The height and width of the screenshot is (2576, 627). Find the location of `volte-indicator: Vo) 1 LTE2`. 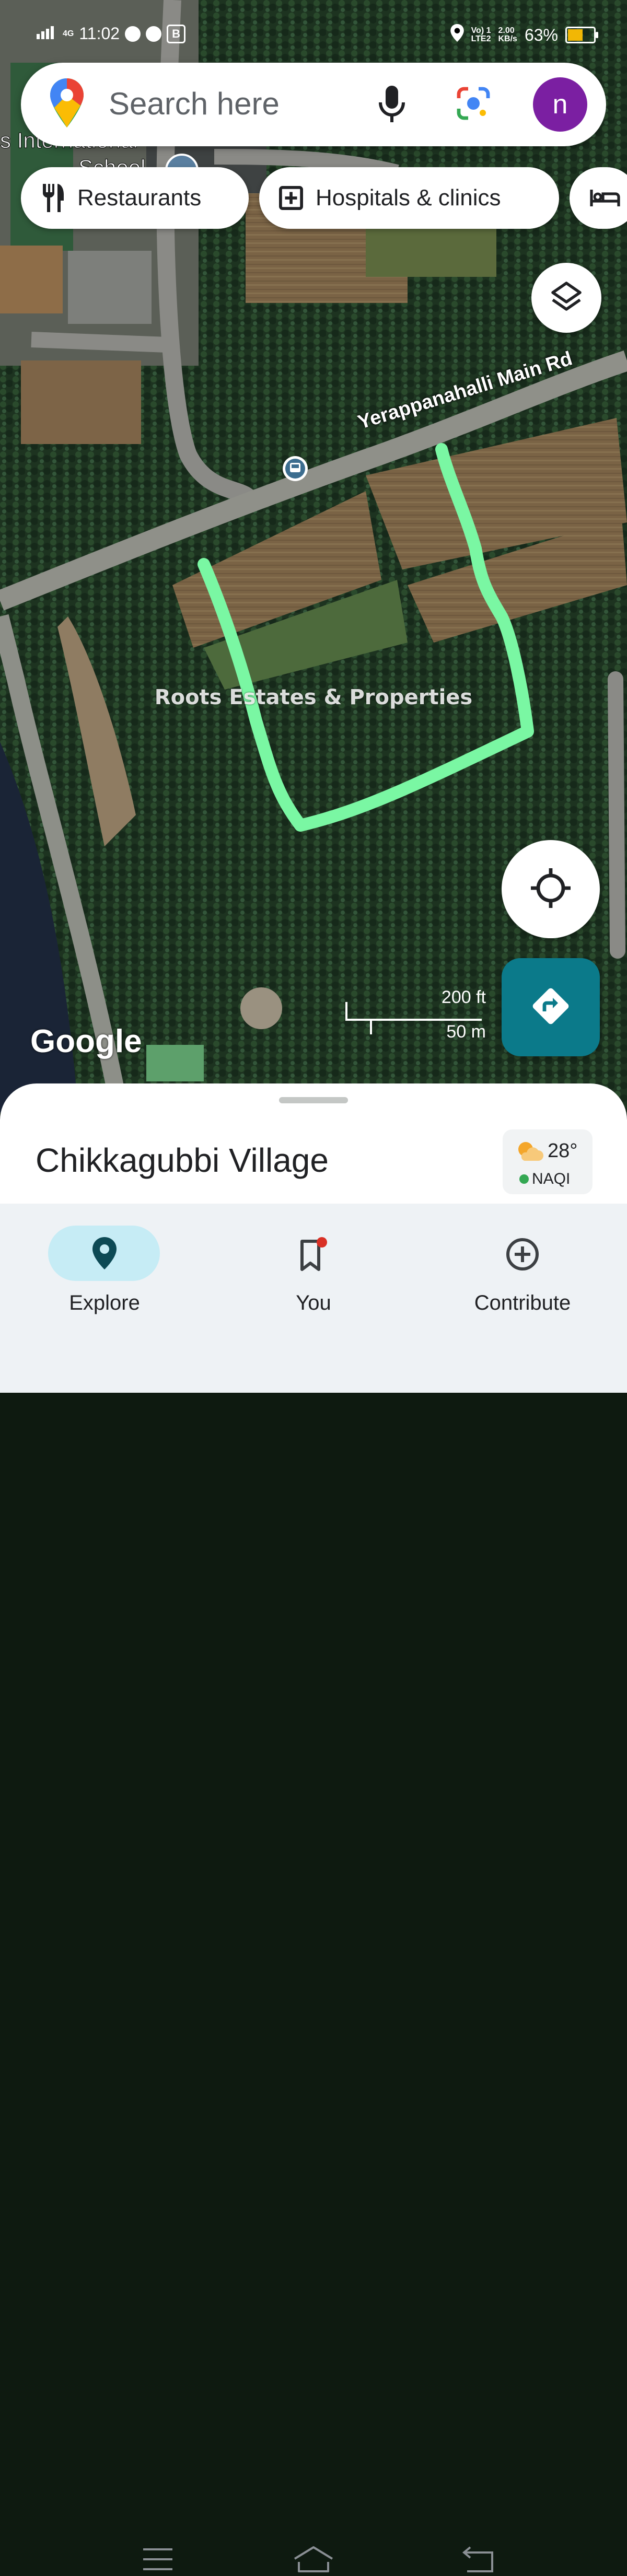

volte-indicator: Vo) 1 LTE2 is located at coordinates (481, 34).